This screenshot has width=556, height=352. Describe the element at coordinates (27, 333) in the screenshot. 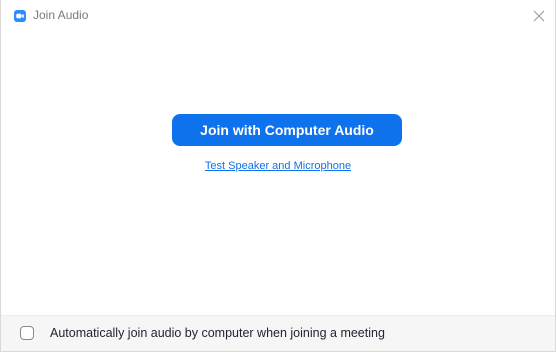

I see `auto-join-audio-checkbox` at that location.